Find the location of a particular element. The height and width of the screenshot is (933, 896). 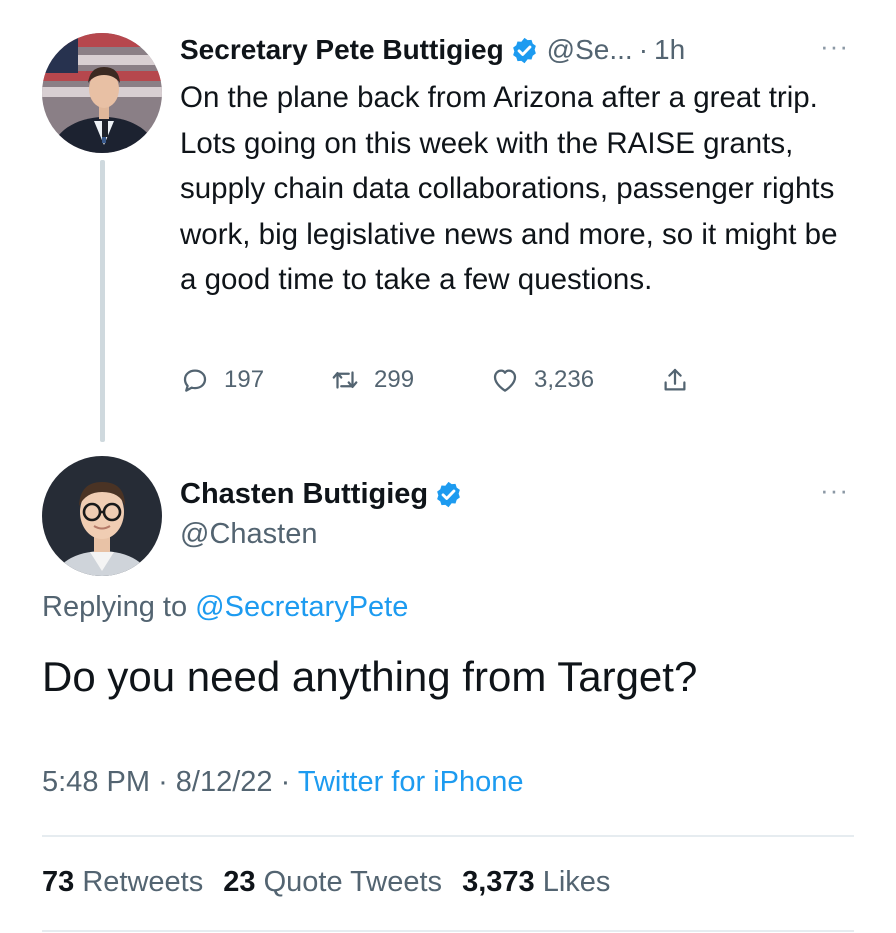

reply-author-name: Chasten Buttigieg is located at coordinates (304, 494).